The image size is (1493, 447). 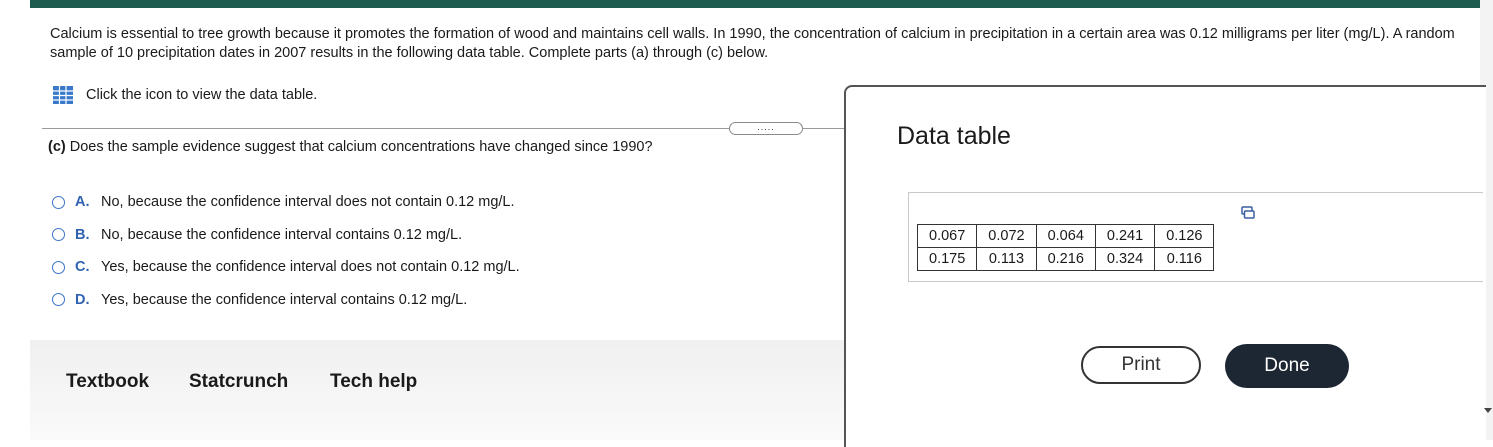 I want to click on textbook-link: Textbook, so click(x=107, y=382).